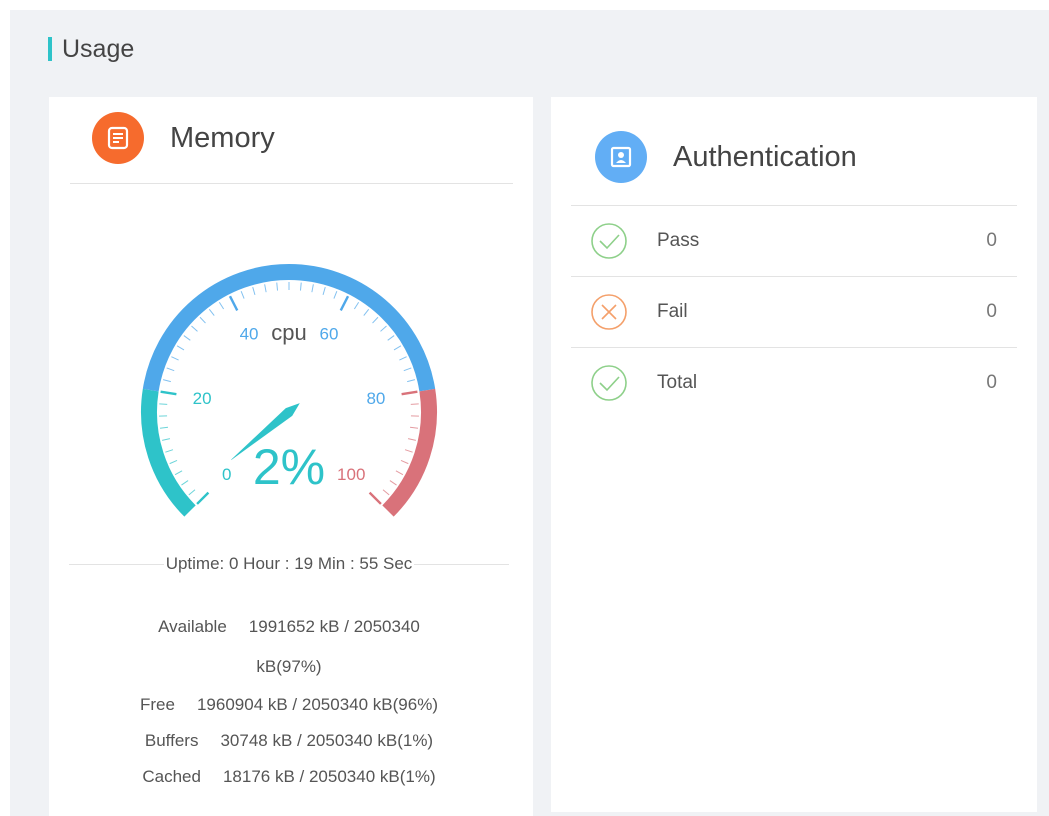 The height and width of the screenshot is (816, 1049). I want to click on gauge-label: cpu, so click(288, 332).